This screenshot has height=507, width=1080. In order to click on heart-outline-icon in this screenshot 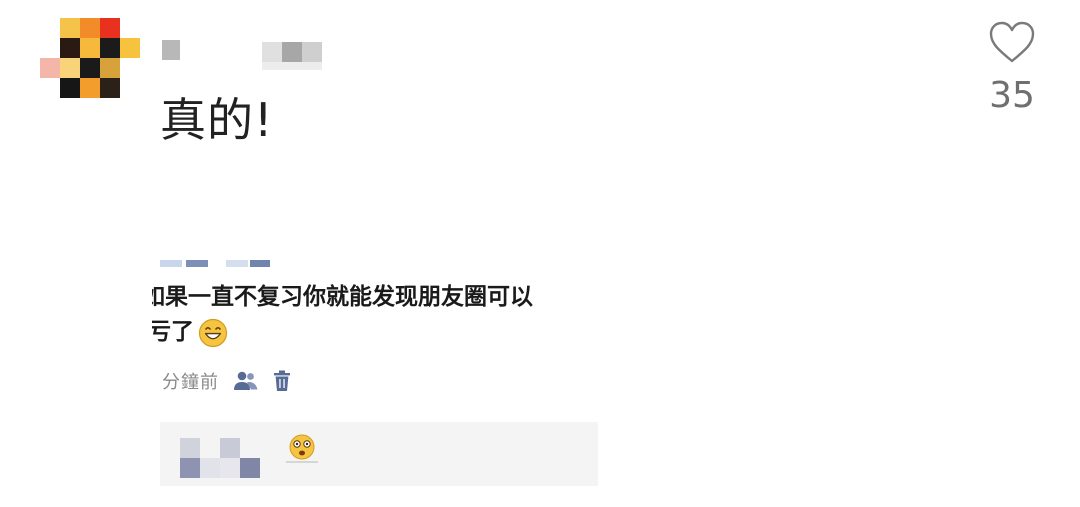, I will do `click(1012, 42)`.